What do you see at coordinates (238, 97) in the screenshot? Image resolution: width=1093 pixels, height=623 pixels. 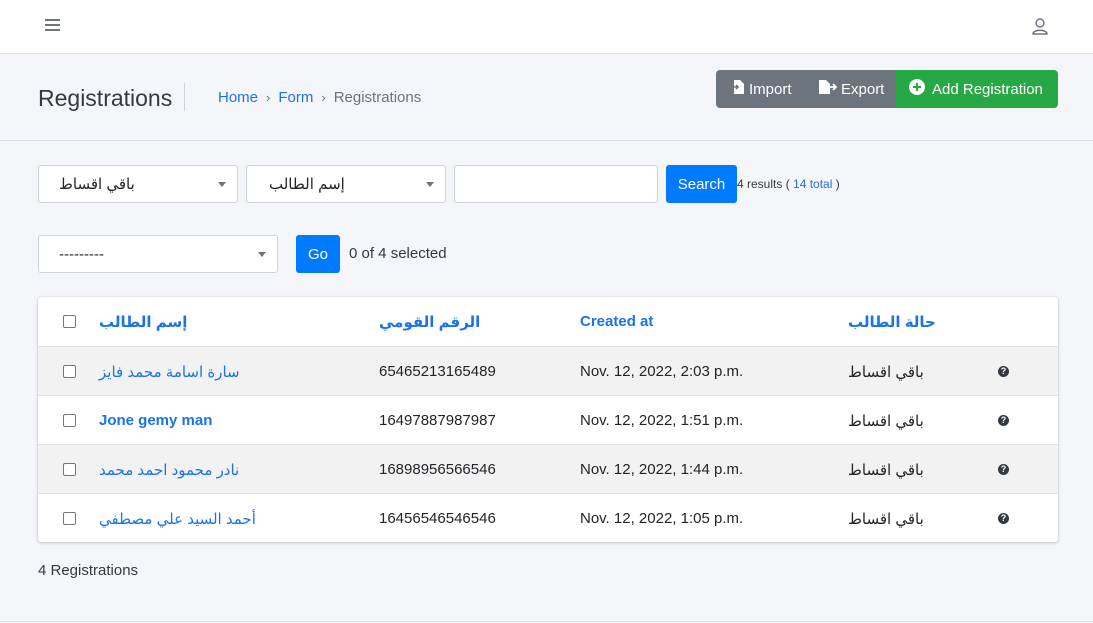 I see `breadcrumb-home: Home` at bounding box center [238, 97].